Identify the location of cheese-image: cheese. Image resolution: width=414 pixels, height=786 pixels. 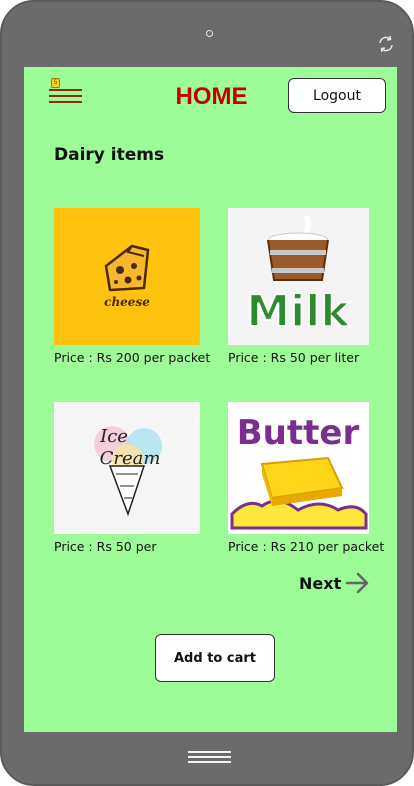
(127, 276).